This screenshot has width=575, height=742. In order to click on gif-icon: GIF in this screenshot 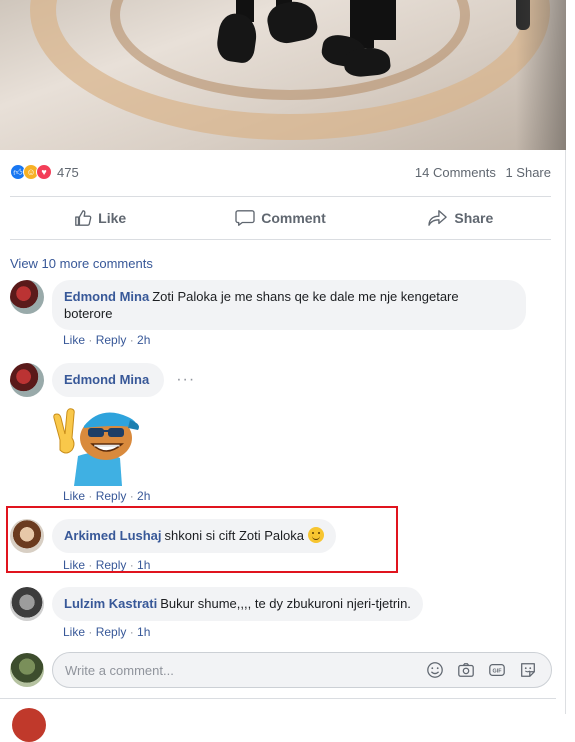, I will do `click(497, 670)`.